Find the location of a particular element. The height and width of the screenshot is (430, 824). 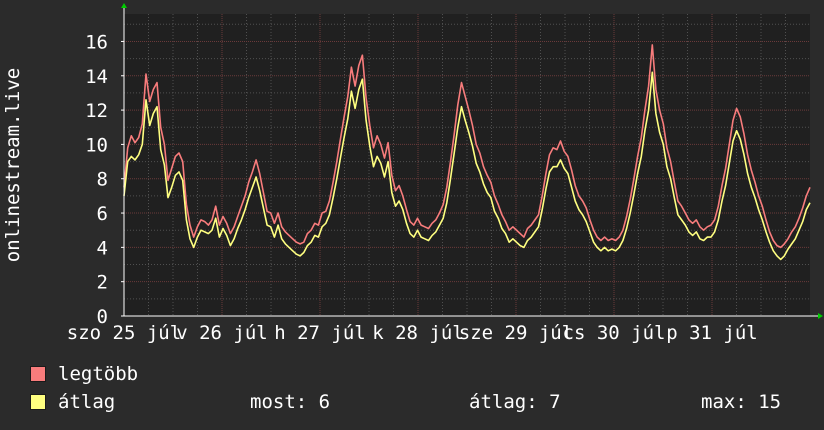

y-axis-label: onlinestream.live is located at coordinates (13, 165).